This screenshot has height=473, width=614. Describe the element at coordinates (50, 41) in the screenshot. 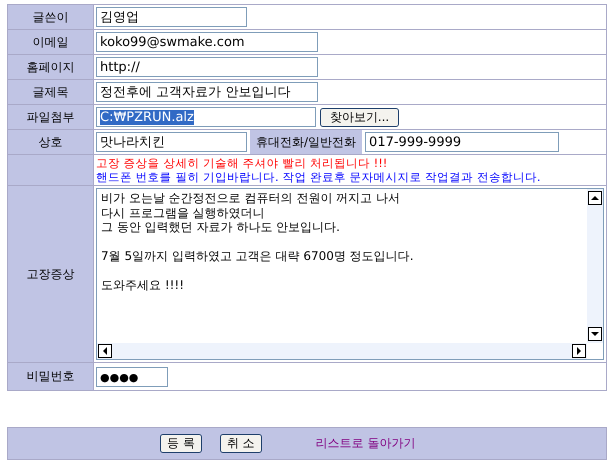

I see `field-label: 이메일` at that location.